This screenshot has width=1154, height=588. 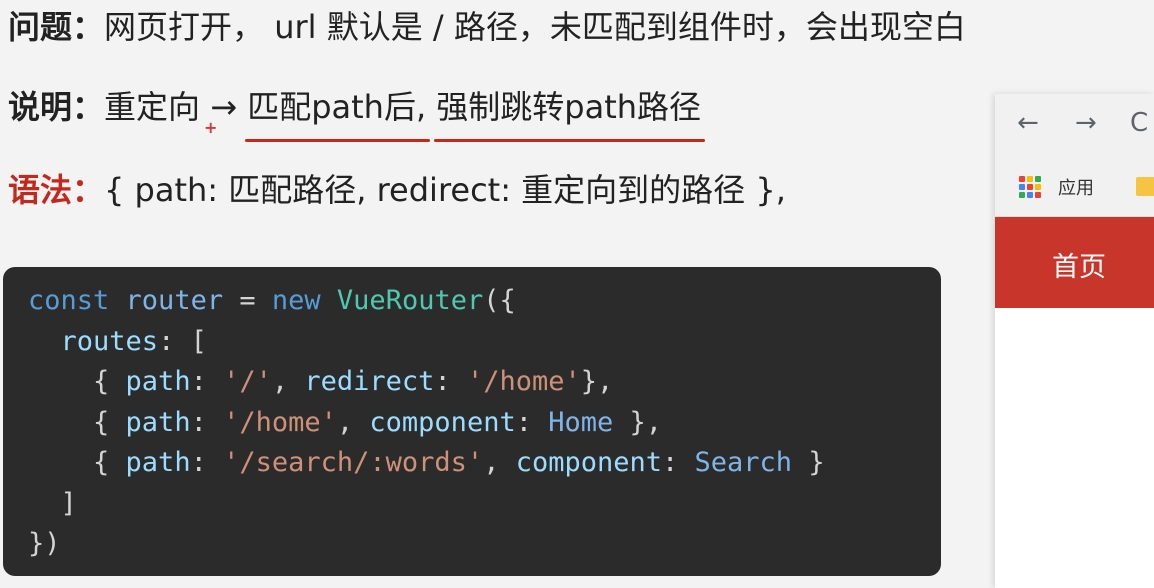 What do you see at coordinates (345, 422) in the screenshot?
I see `code-line-4: { path: '/home', component: Home },` at bounding box center [345, 422].